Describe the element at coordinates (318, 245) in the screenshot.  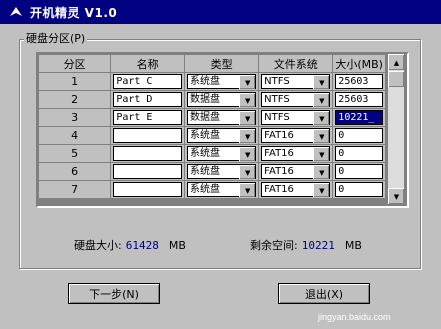
I see `free-space-value: 10221` at that location.